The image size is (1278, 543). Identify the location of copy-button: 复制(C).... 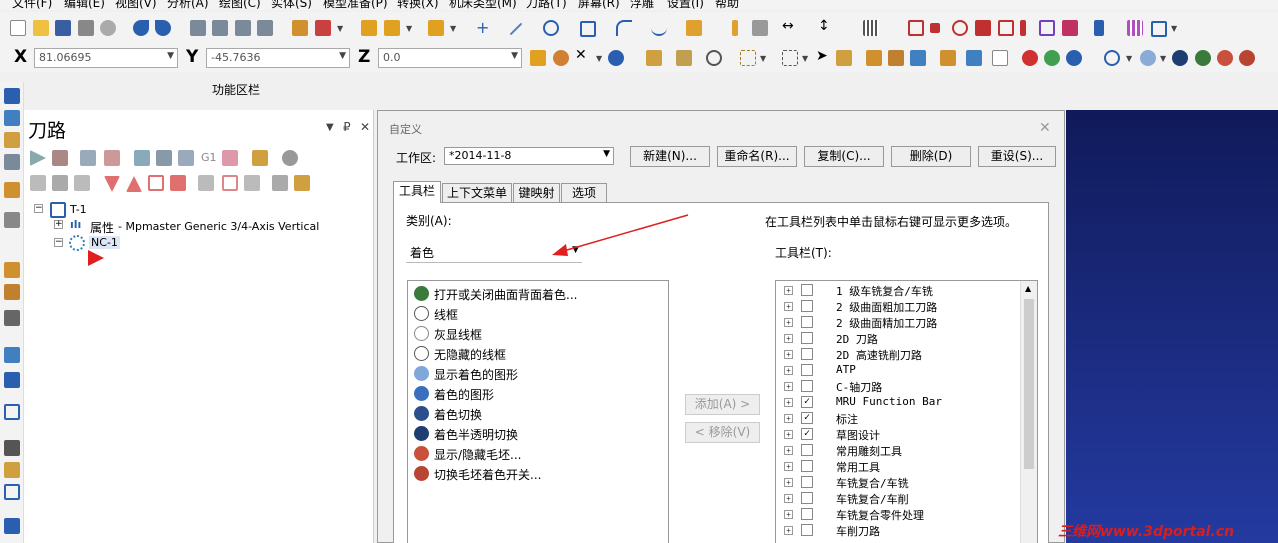
(844, 156).